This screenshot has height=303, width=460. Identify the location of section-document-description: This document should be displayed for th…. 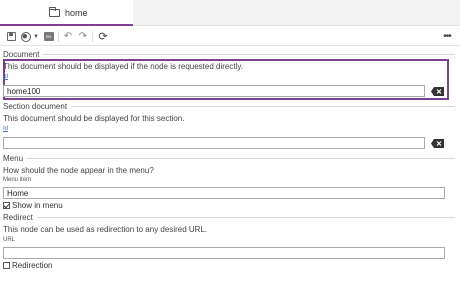
(94, 118).